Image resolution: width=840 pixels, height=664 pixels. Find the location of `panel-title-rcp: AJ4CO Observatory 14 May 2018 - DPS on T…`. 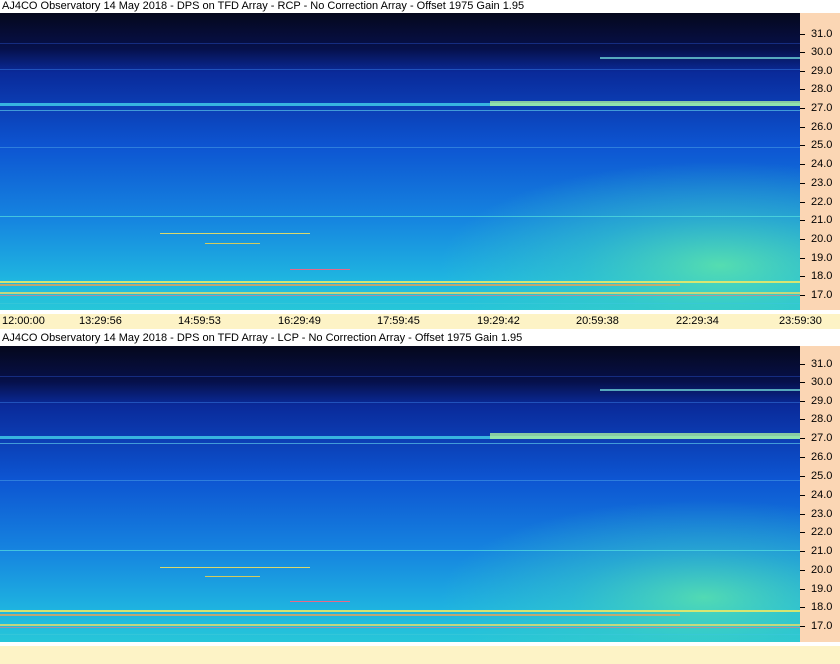

panel-title-rcp: AJ4CO Observatory 14 May 2018 - DPS on T… is located at coordinates (420, 6).